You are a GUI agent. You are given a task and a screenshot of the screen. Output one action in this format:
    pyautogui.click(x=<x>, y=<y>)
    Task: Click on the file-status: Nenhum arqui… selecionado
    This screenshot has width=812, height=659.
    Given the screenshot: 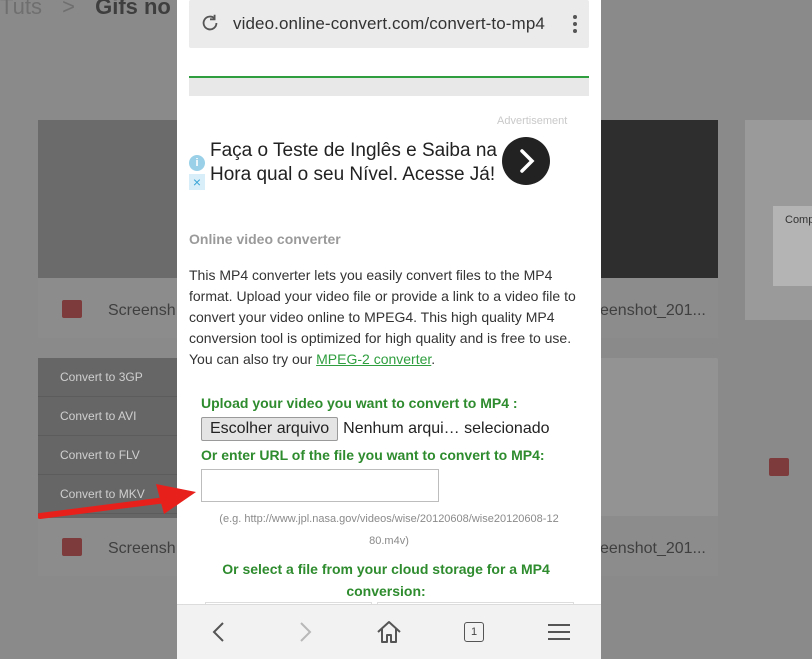 What is the action you would take?
    pyautogui.click(x=446, y=428)
    